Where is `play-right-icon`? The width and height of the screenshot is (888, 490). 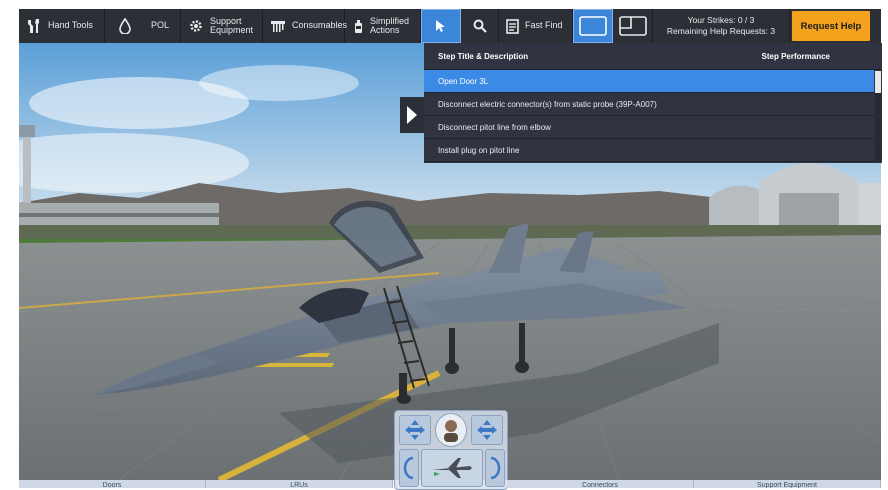
play-right-icon is located at coordinates (412, 115).